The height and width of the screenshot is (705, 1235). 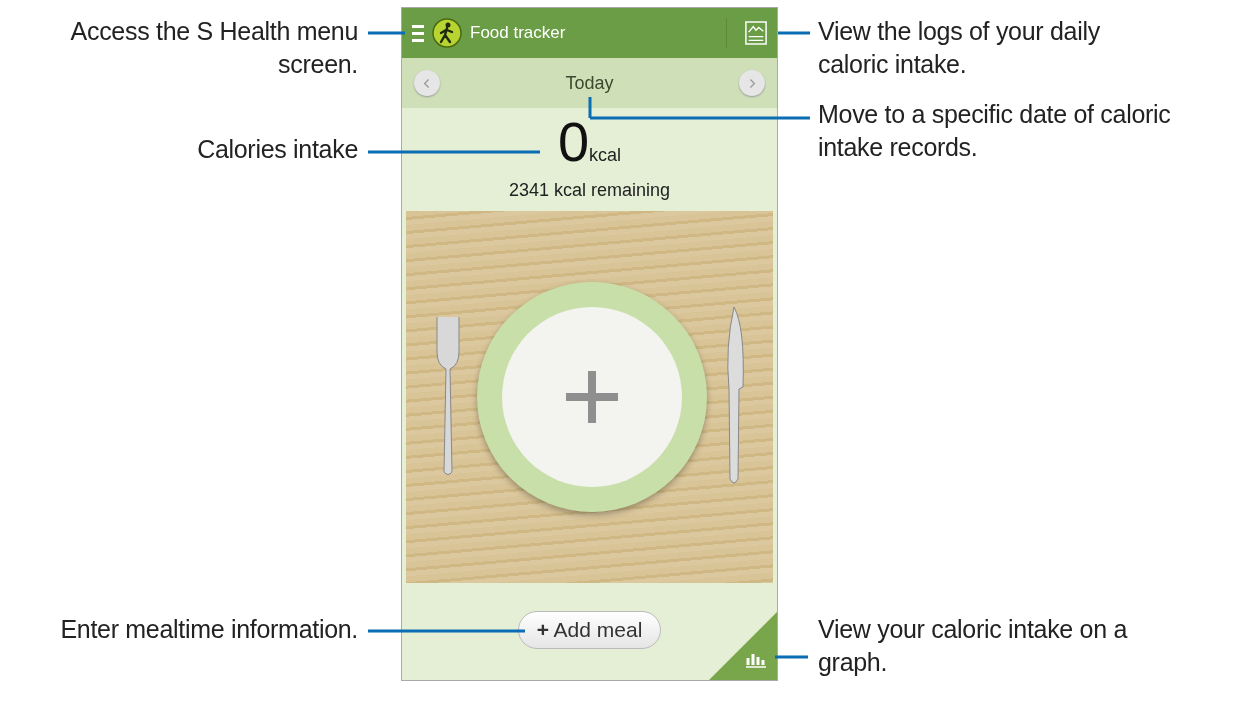 I want to click on callout-text: View the logs of your daily caloric intake., so click(x=959, y=48).